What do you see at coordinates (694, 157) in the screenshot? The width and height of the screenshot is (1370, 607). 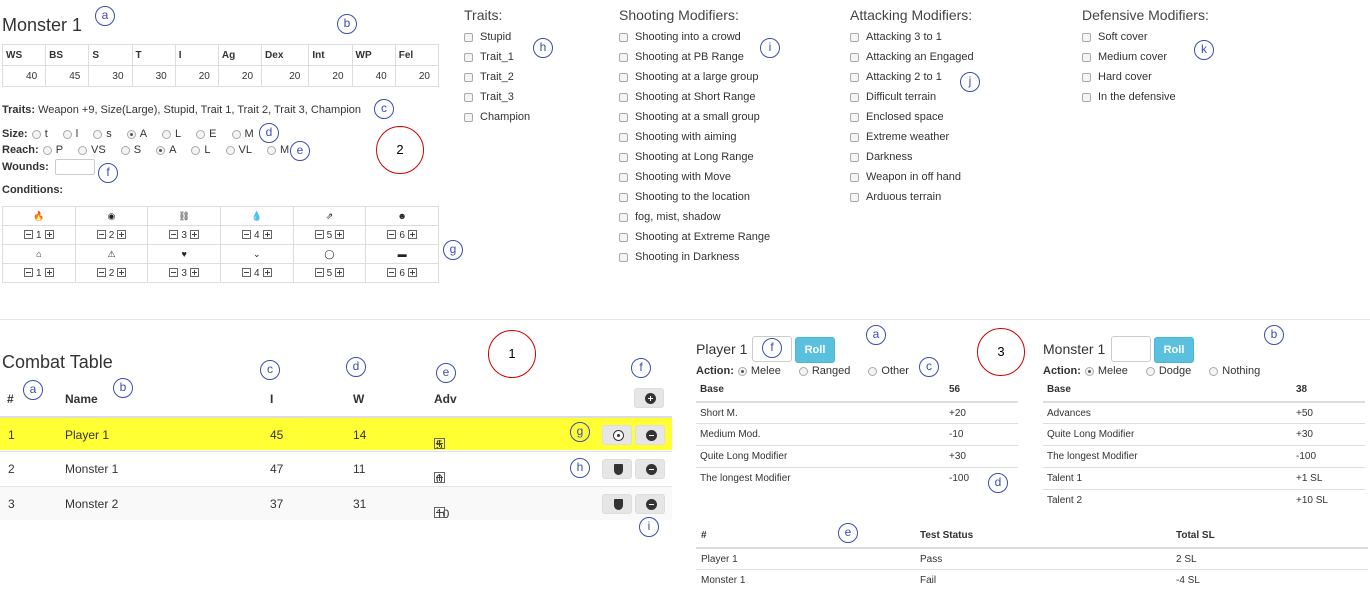 I see `shooting-option: Shooting at Long Range` at bounding box center [694, 157].